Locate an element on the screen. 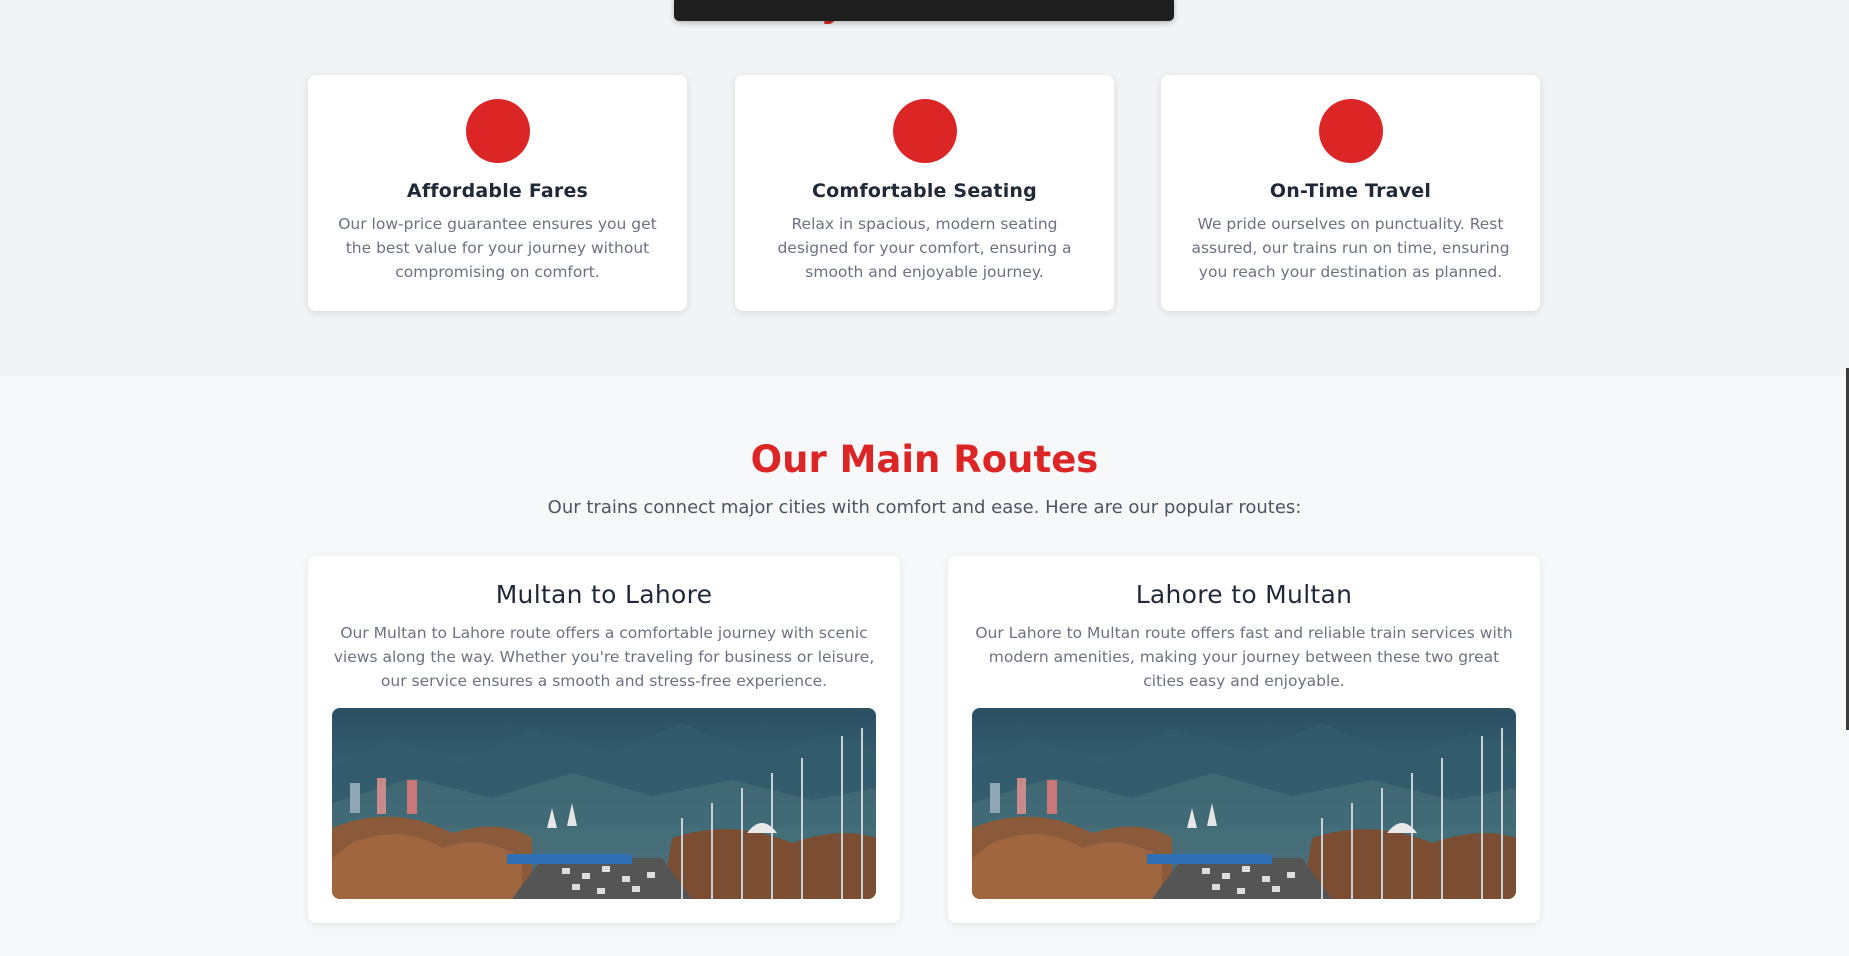 This screenshot has width=1849, height=956. feature-title: Comfortable Seating is located at coordinates (924, 191).